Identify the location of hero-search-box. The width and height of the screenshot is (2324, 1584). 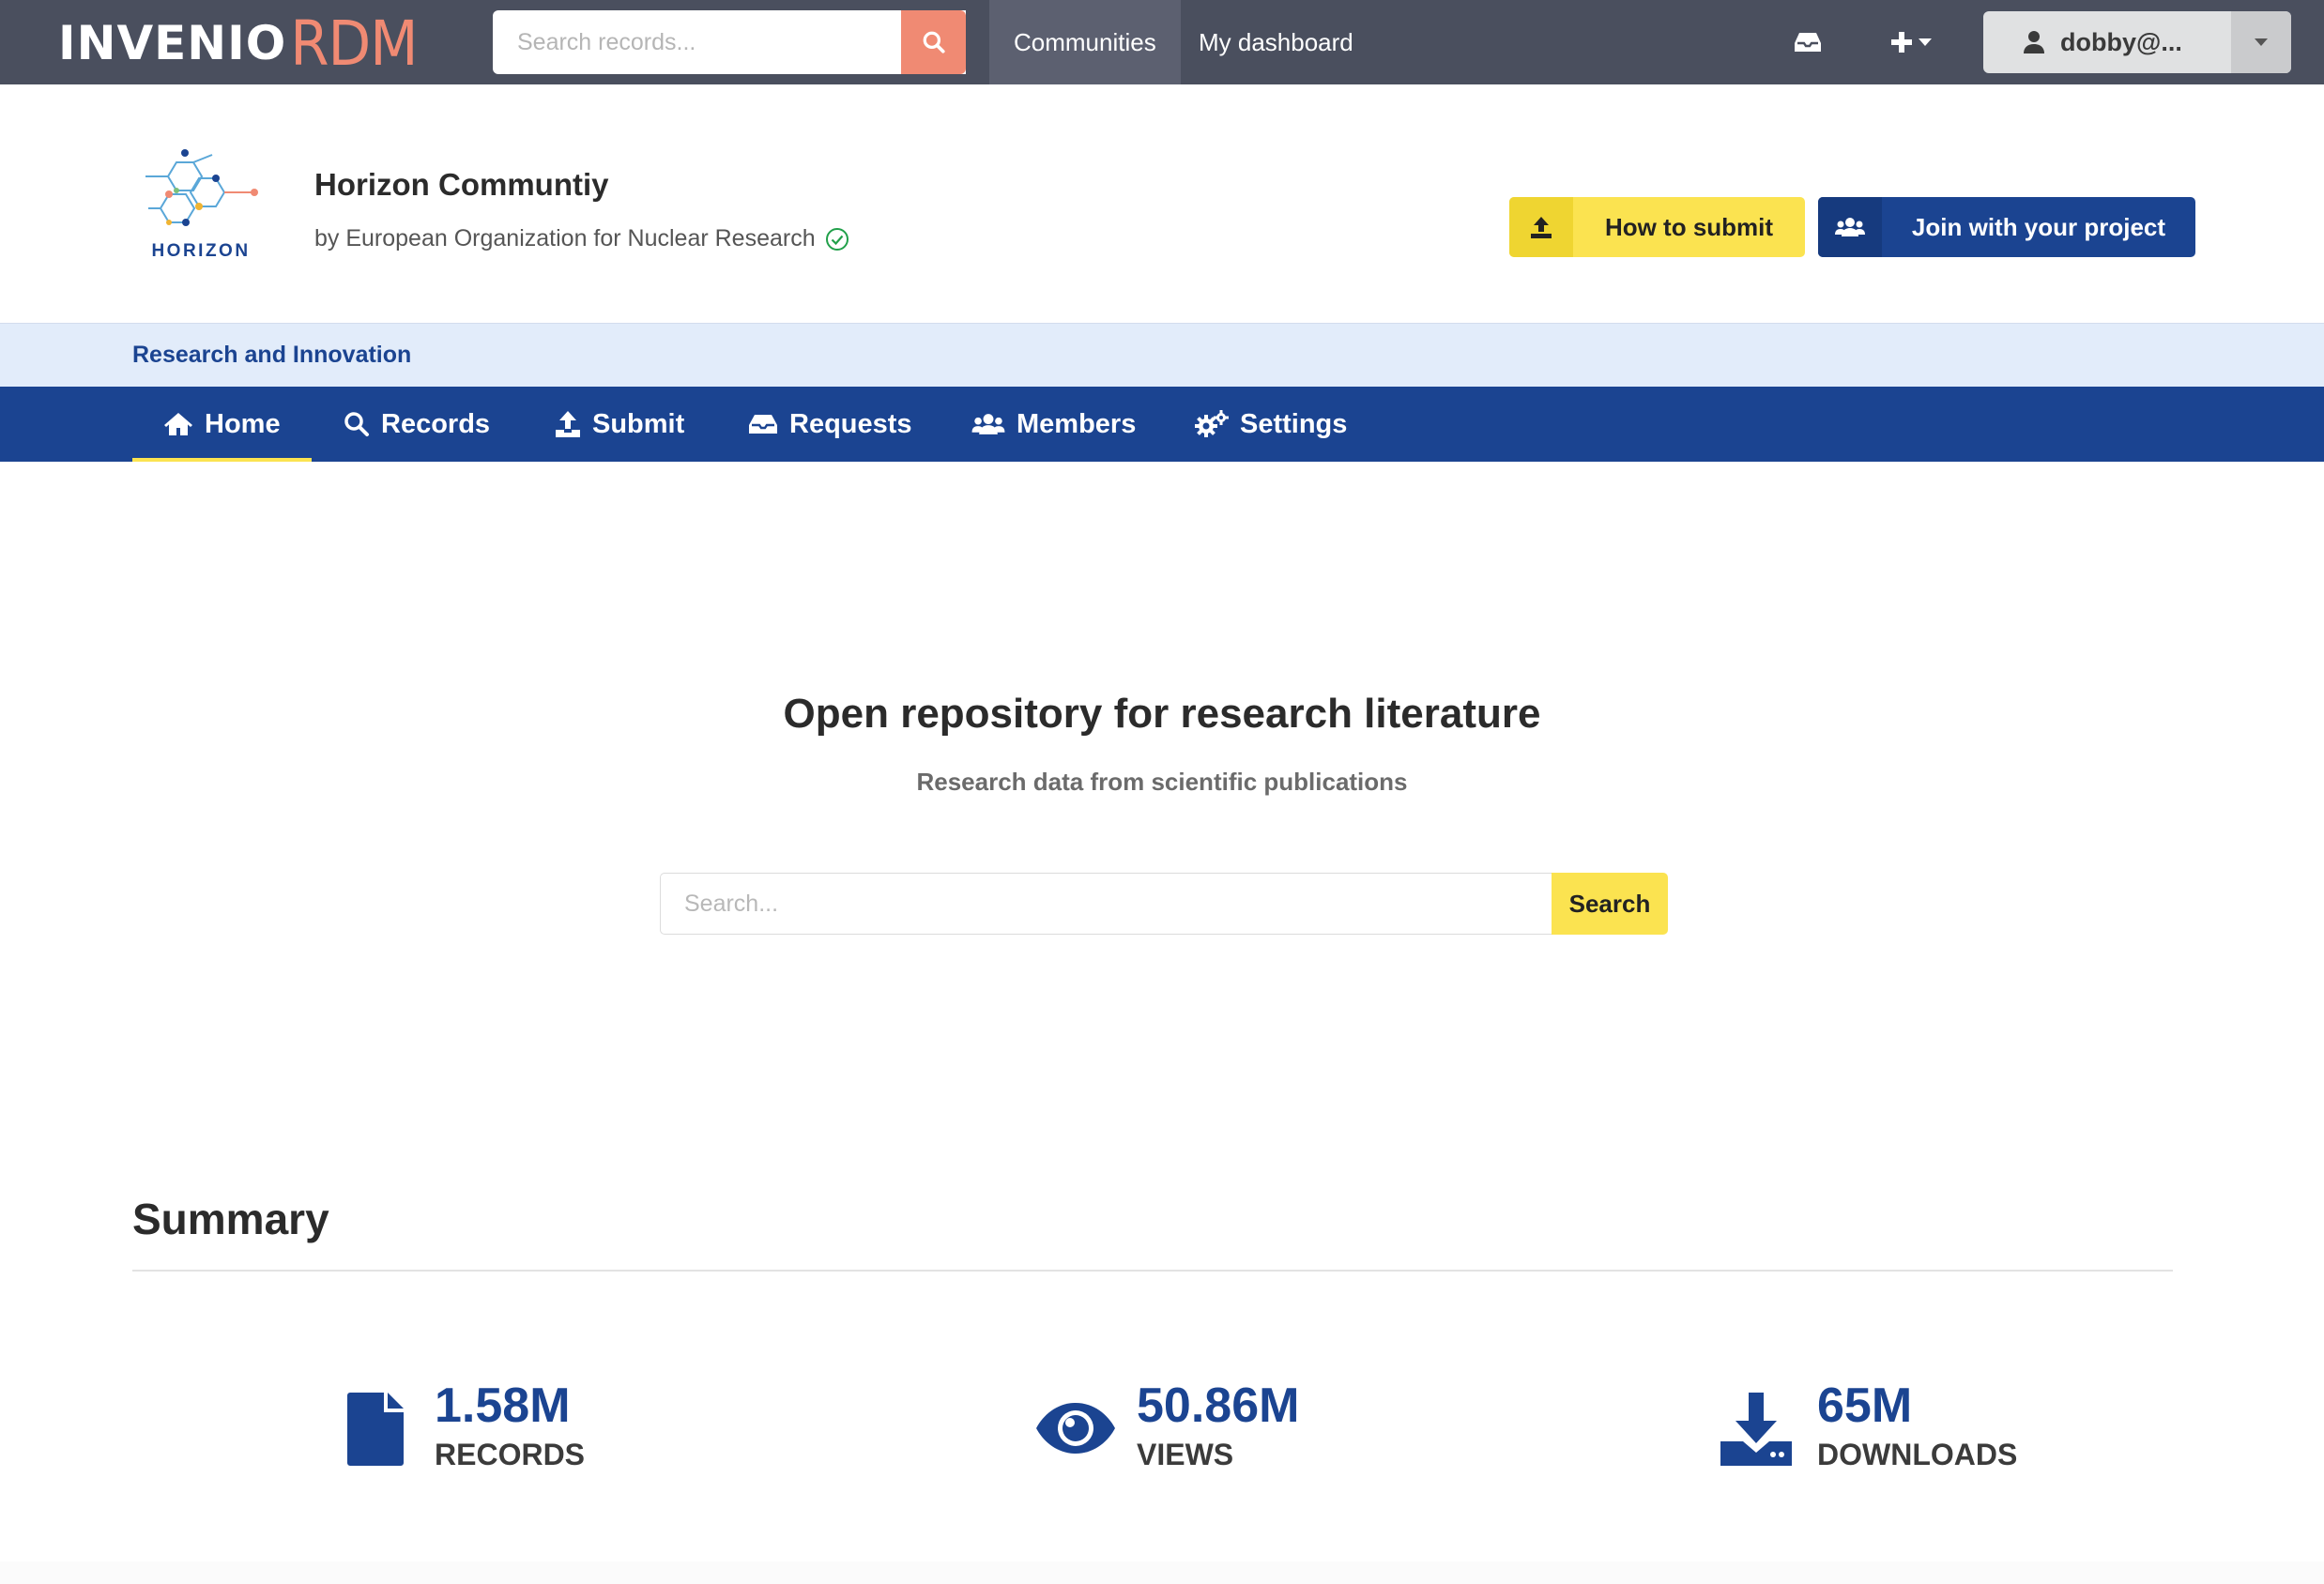
(1106, 904).